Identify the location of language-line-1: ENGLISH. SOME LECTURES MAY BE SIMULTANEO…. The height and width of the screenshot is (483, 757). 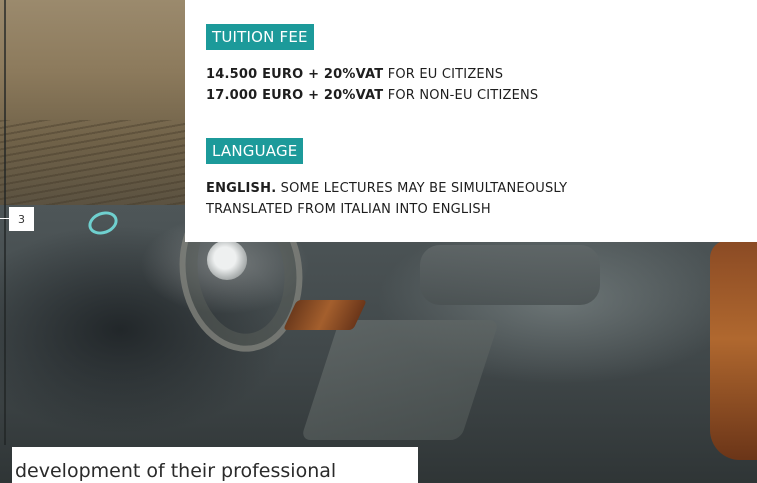
(386, 189).